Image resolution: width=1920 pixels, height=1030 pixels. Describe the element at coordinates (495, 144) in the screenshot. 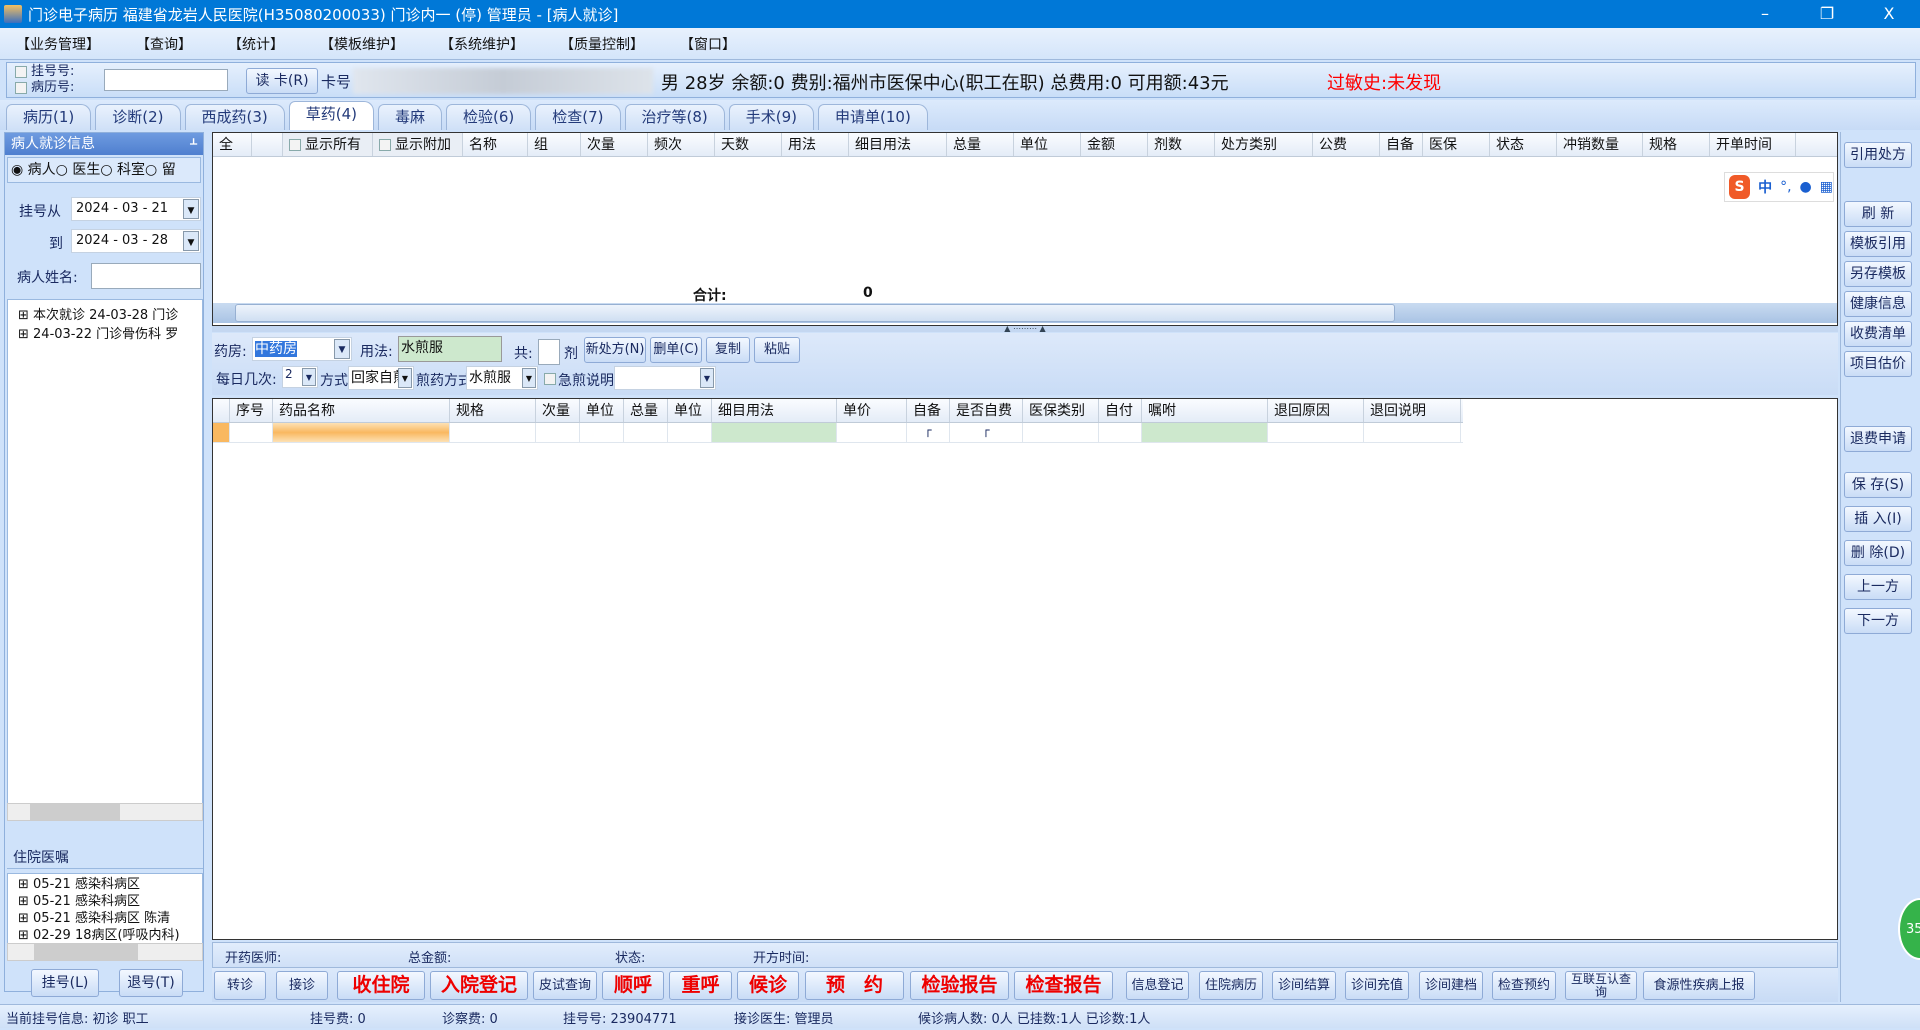

I see `col-header: 名称` at that location.